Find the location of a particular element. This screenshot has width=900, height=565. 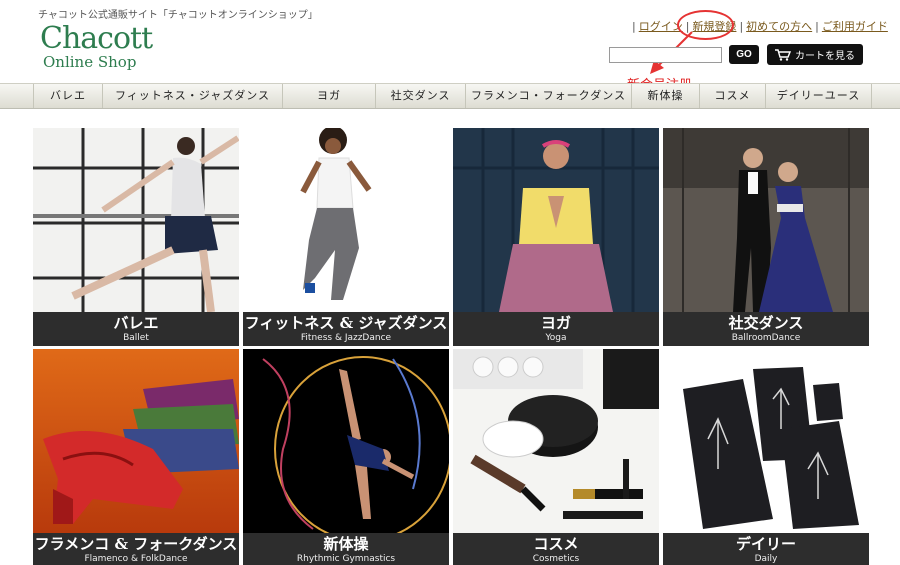

guide-link: ご利用ガイド is located at coordinates (855, 26).